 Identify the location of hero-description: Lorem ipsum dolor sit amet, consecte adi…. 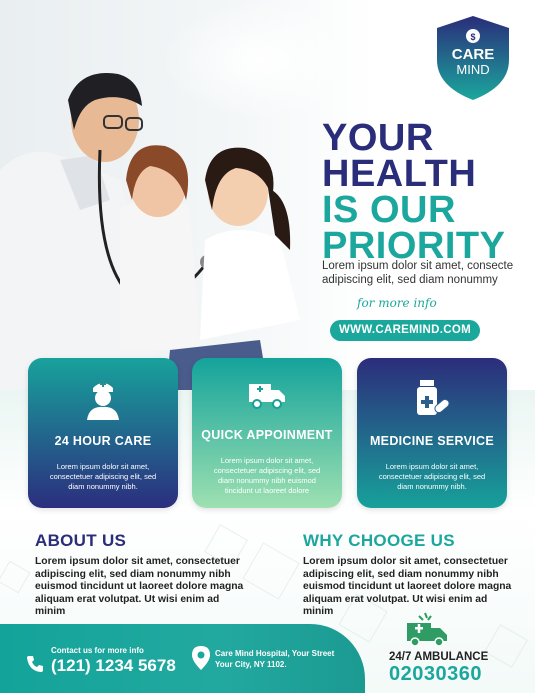
(418, 273).